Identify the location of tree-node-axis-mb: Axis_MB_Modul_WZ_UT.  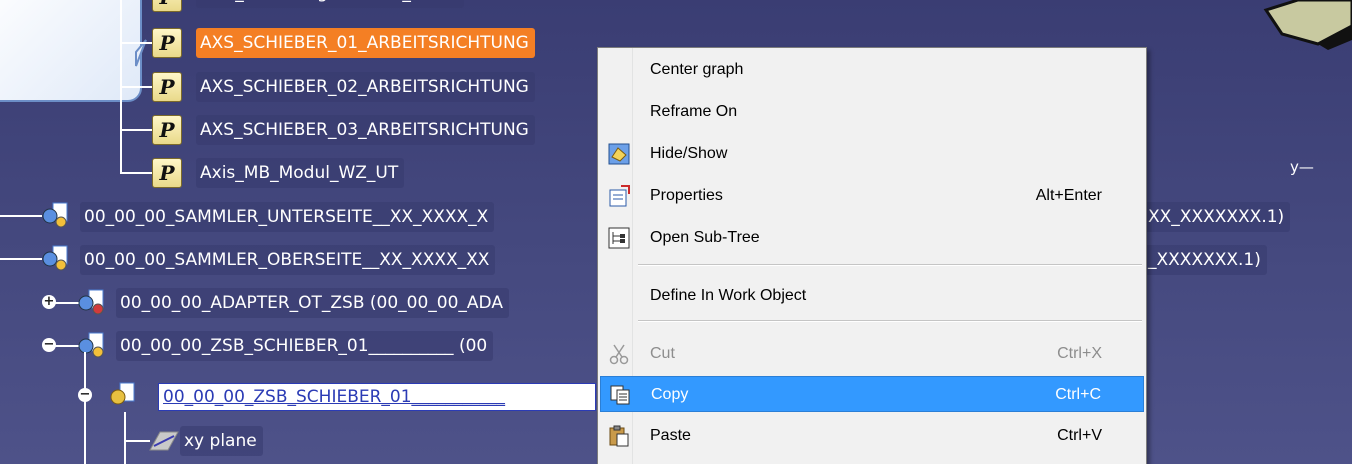
(300, 173).